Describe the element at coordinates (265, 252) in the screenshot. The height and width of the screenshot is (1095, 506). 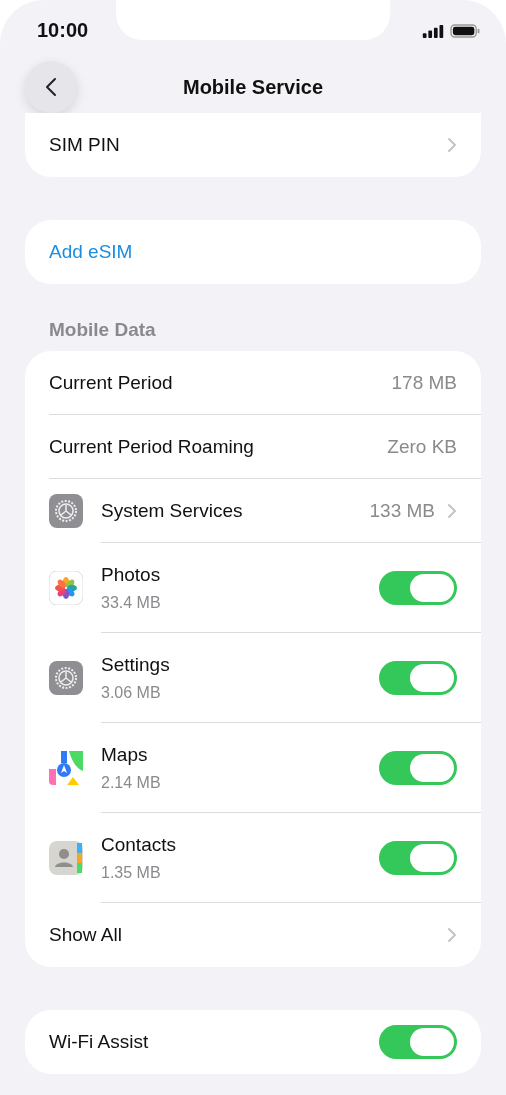
I see `add-esim-link: Add eSIM` at that location.